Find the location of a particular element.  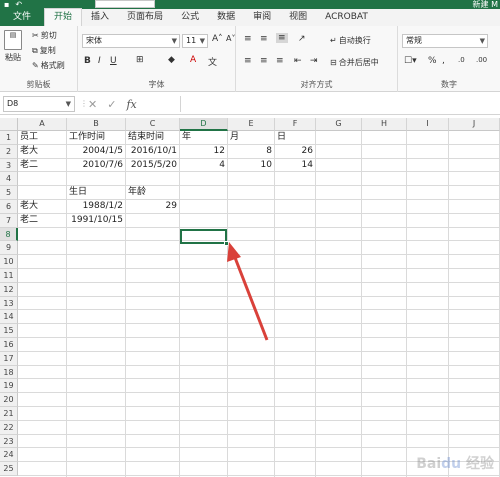

watermark-logo: Baidu 经验 is located at coordinates (455, 464).